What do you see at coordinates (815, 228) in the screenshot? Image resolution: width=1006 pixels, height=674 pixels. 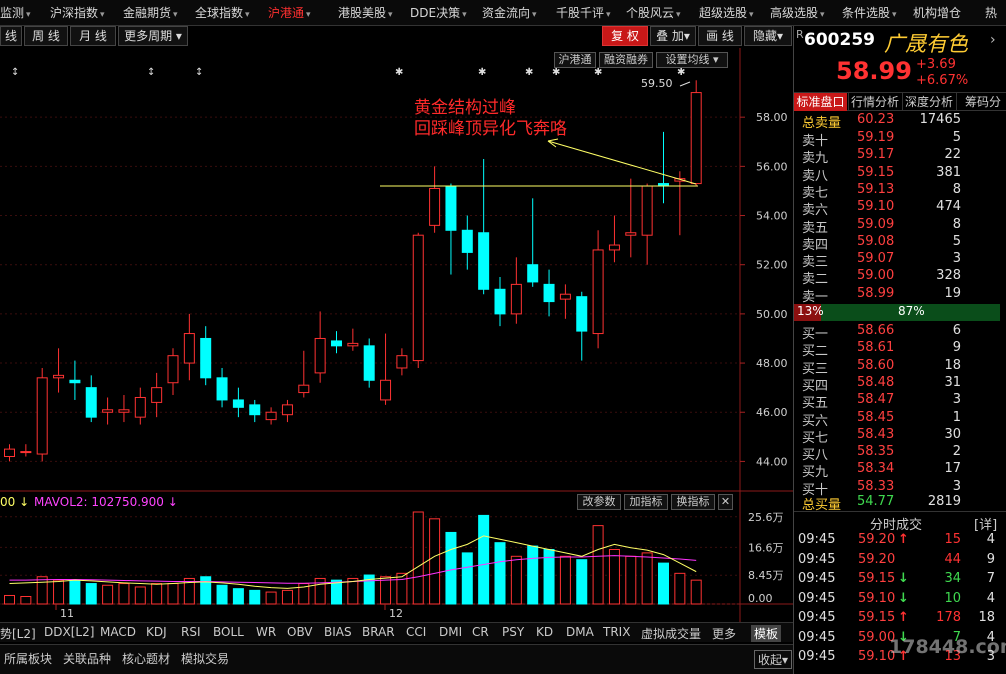 I see `book-label: 卖五` at bounding box center [815, 228].